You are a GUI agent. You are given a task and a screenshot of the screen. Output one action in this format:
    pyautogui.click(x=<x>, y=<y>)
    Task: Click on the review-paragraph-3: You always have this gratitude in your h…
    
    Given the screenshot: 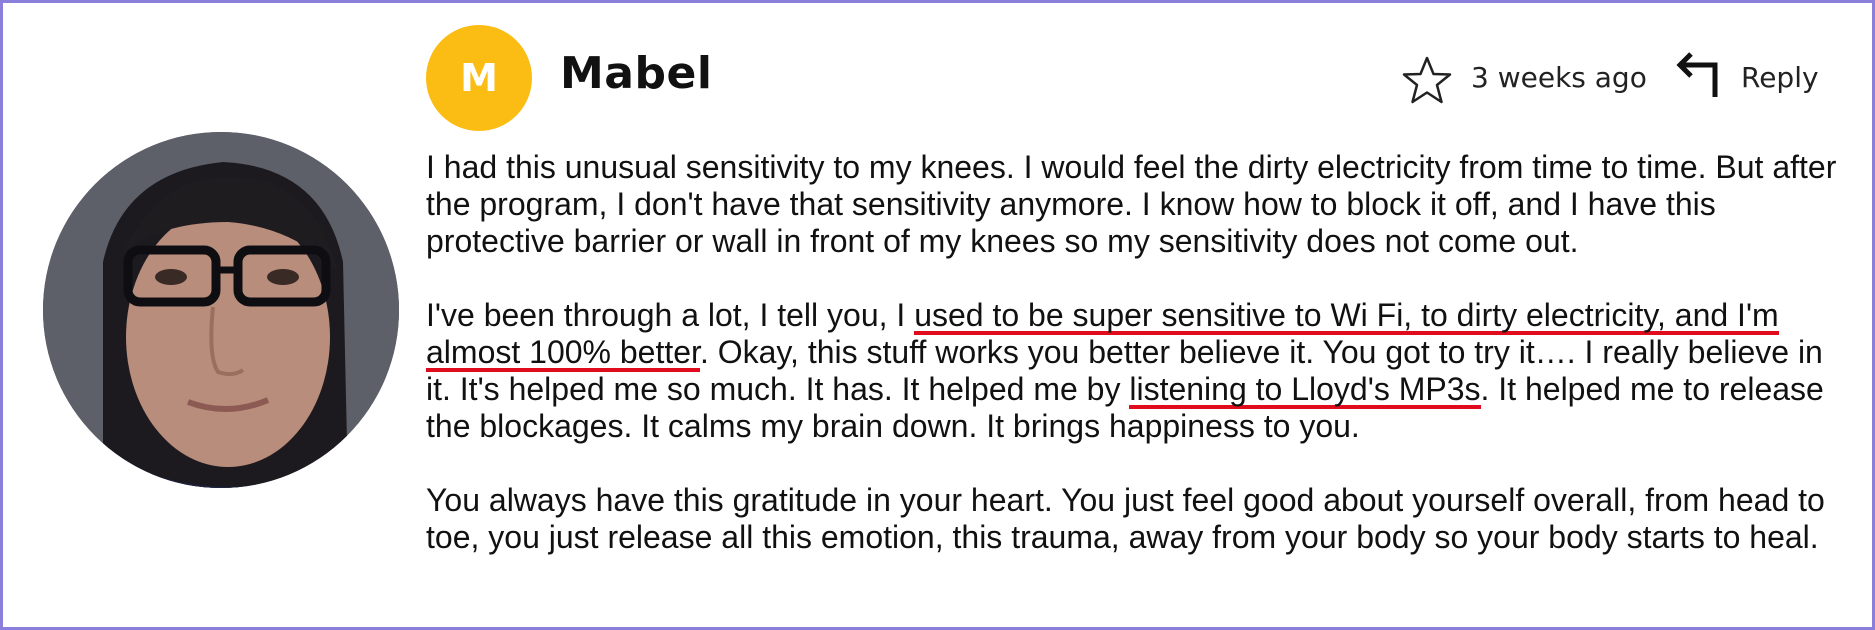 What is the action you would take?
    pyautogui.click(x=1125, y=518)
    